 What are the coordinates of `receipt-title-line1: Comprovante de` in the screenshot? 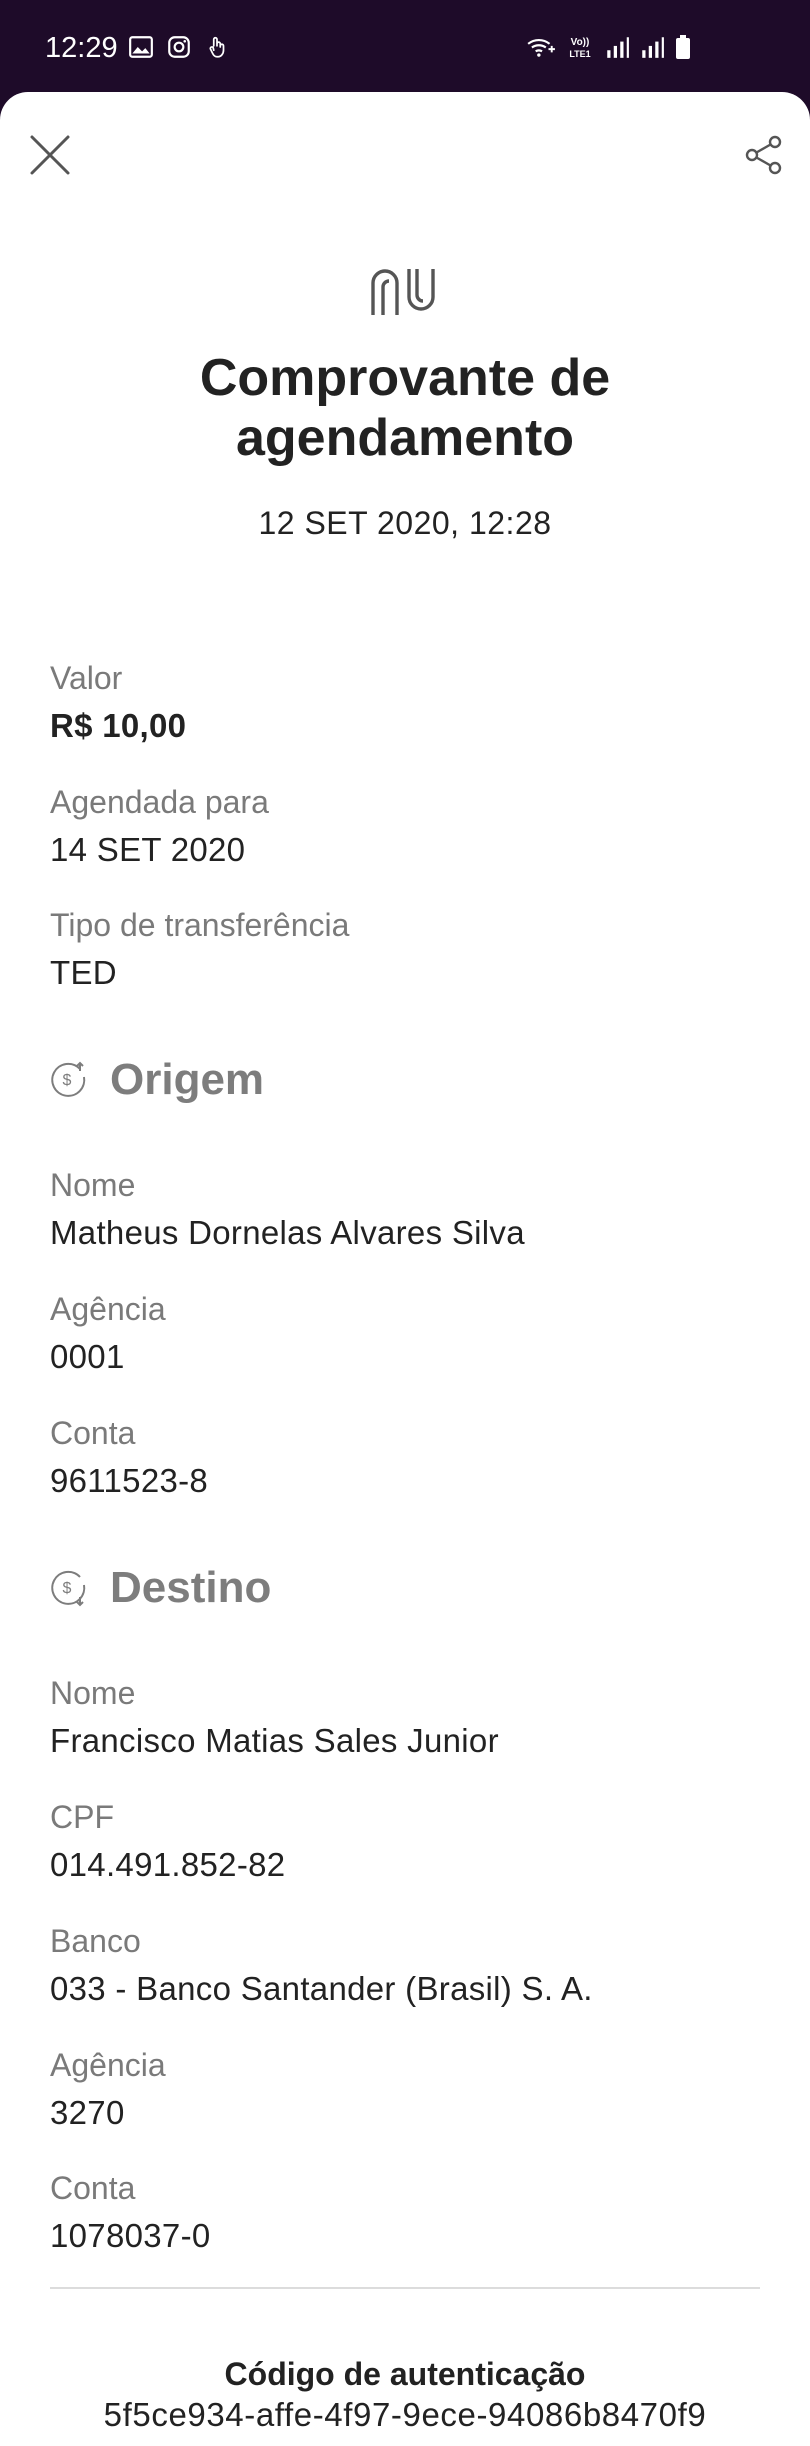 It's located at (405, 378).